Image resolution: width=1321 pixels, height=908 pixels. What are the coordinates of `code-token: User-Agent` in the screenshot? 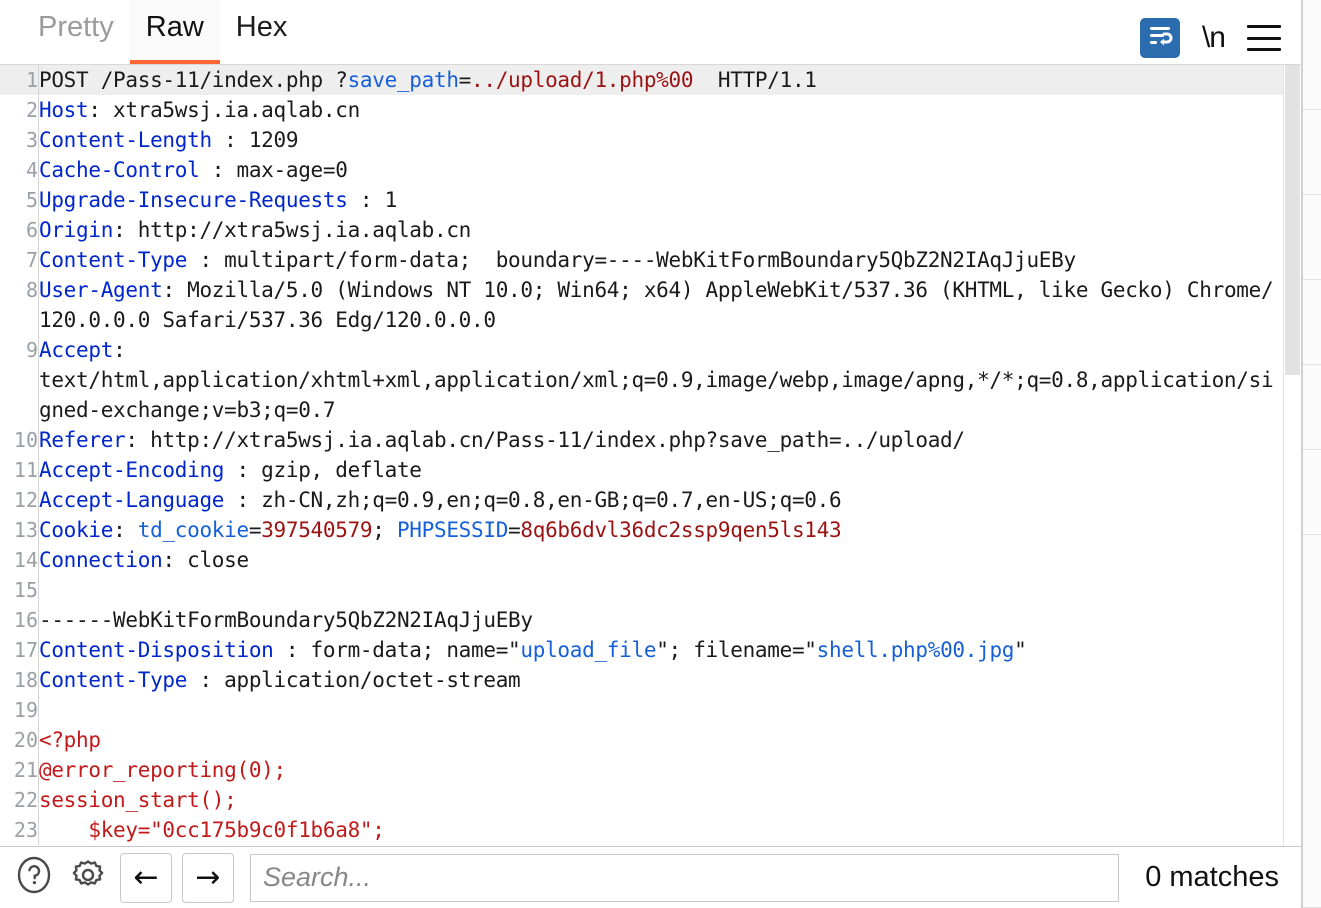 It's located at (101, 290).